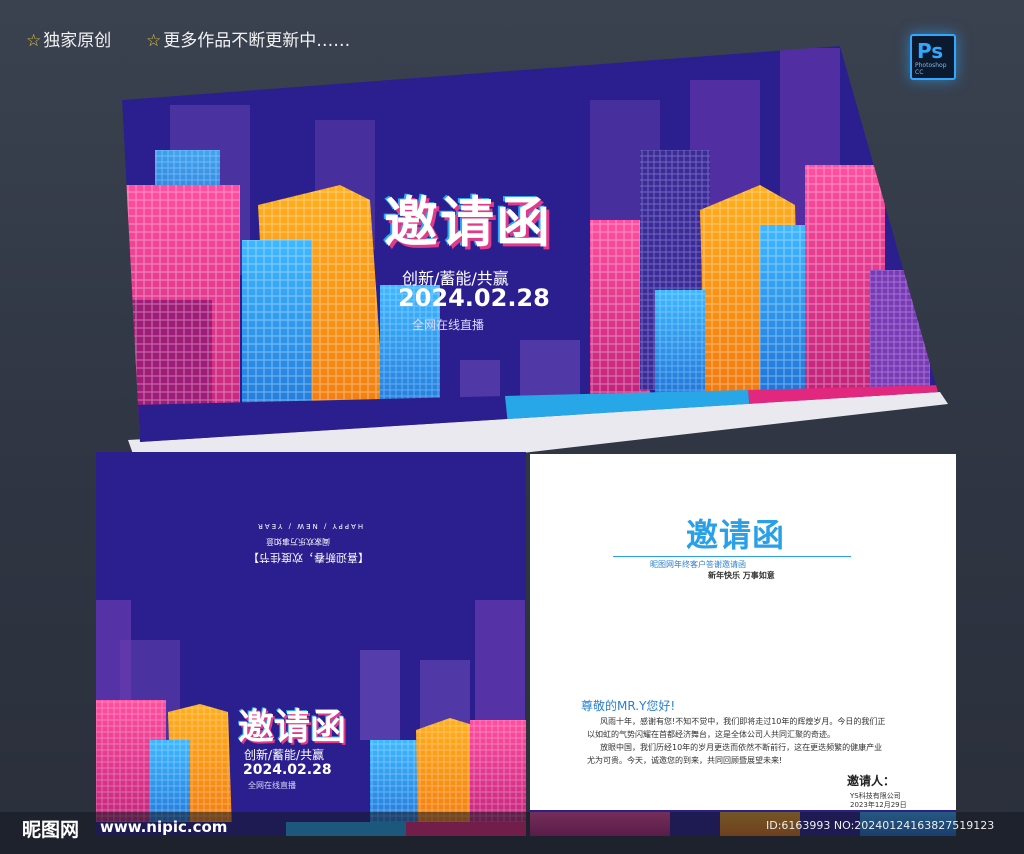  Describe the element at coordinates (51, 830) in the screenshot. I see `site-logo: 昵图网` at that location.